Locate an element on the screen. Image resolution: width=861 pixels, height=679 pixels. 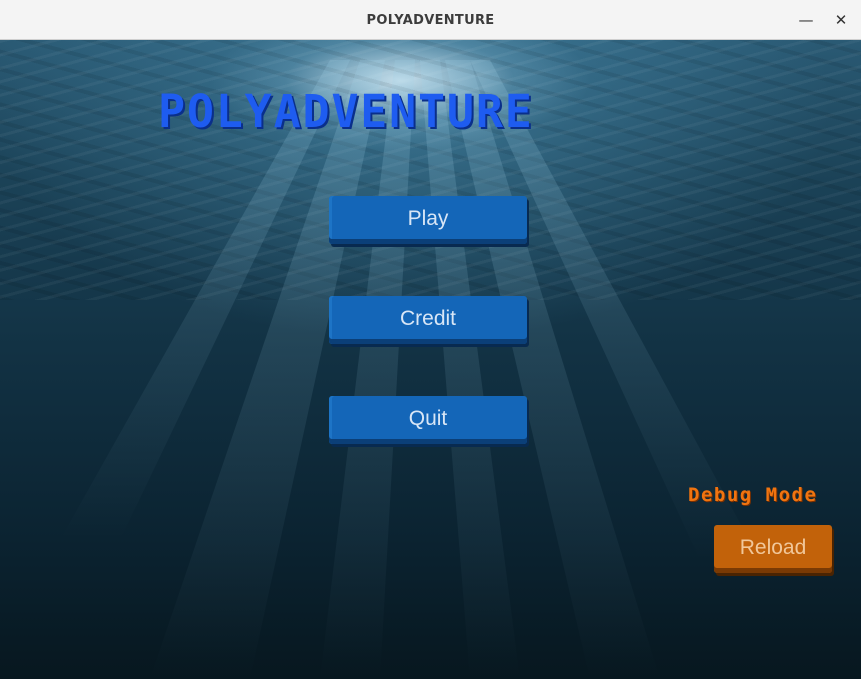
close-button: ✕ is located at coordinates (841, 20).